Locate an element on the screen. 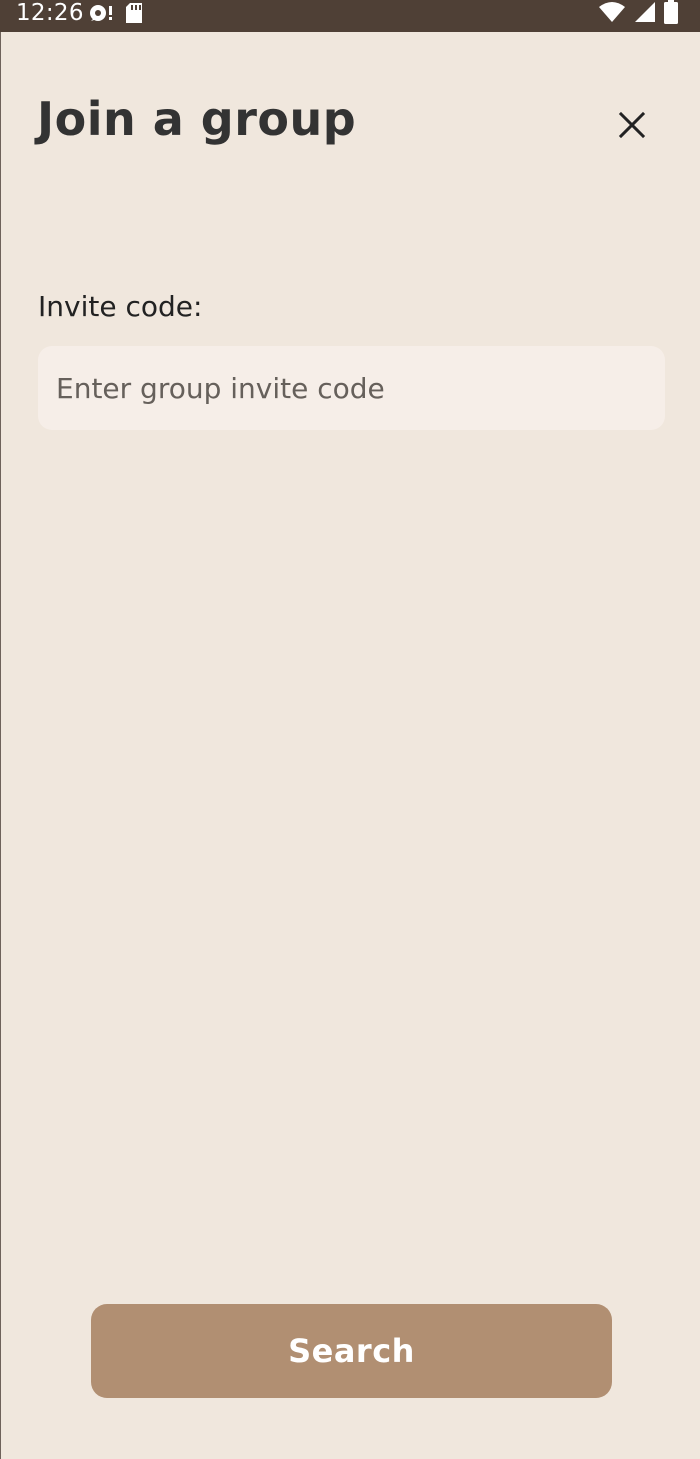 This screenshot has width=700, height=1459. cell-signal-icon is located at coordinates (645, 12).